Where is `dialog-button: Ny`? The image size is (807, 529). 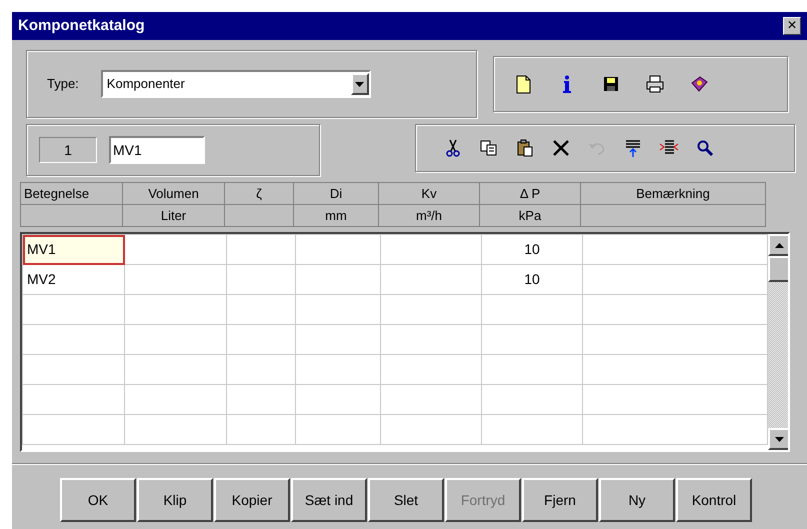
dialog-button: Ny is located at coordinates (637, 500).